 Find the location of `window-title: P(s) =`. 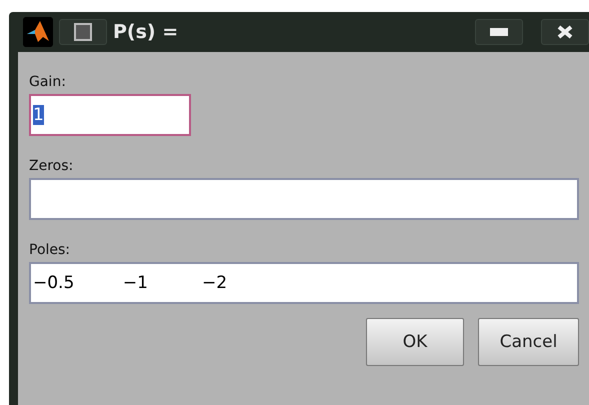

window-title: P(s) = is located at coordinates (146, 32).